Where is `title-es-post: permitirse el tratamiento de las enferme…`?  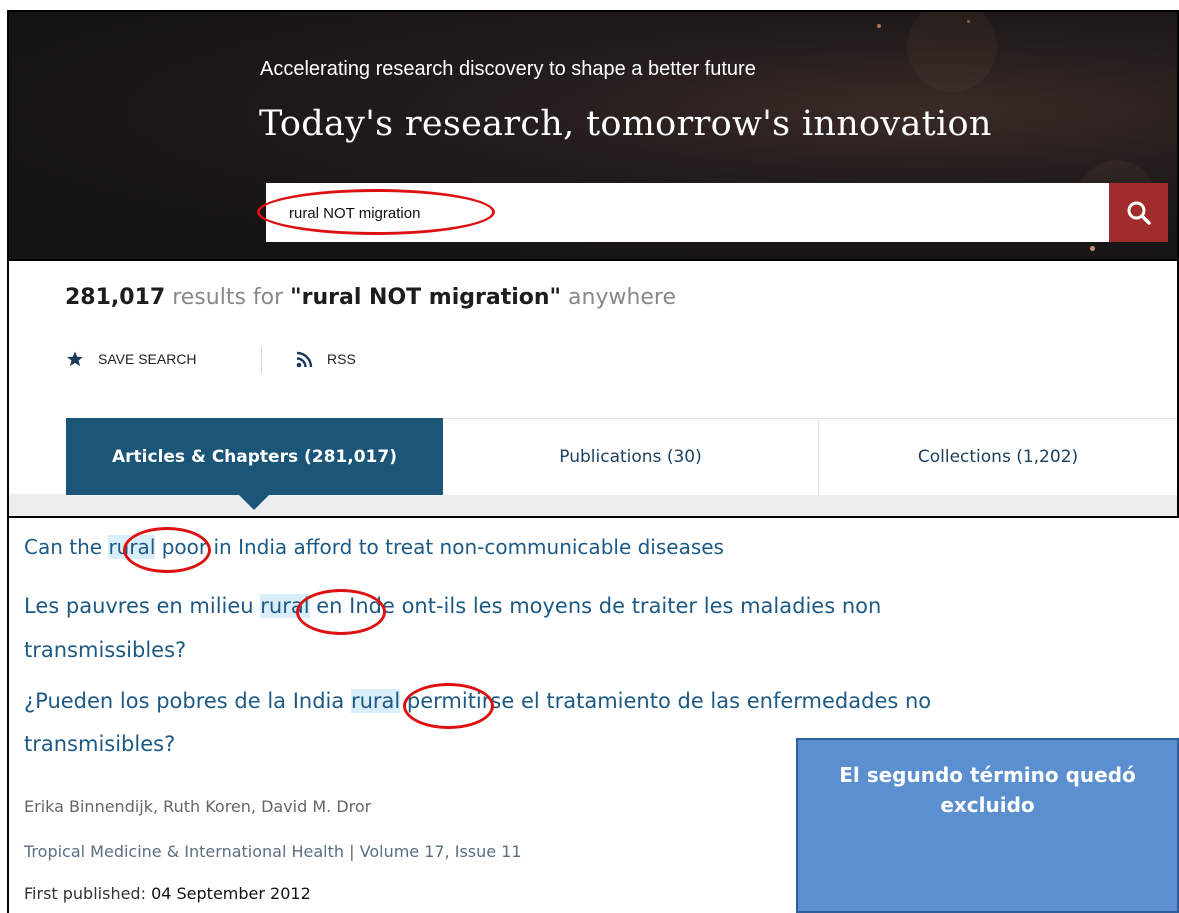
title-es-post: permitirse el tratamiento de las enferme… is located at coordinates (666, 701).